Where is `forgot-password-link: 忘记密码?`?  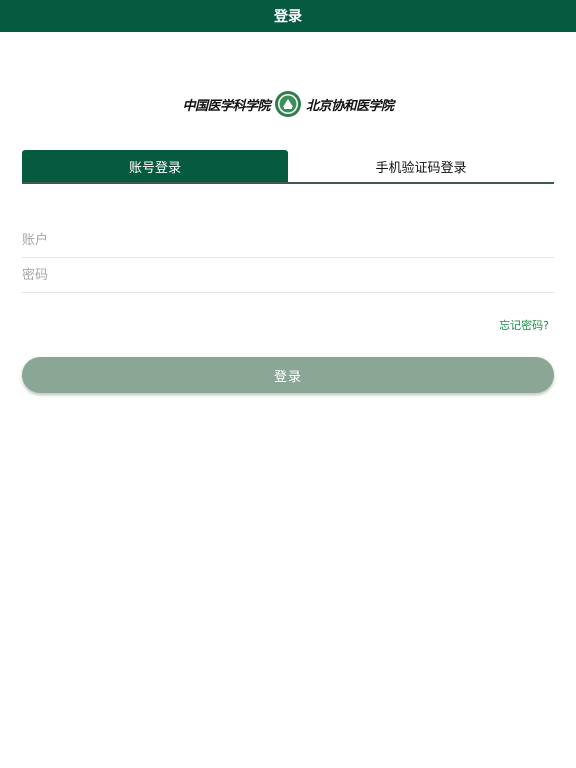
forgot-password-link: 忘记密码? is located at coordinates (524, 325).